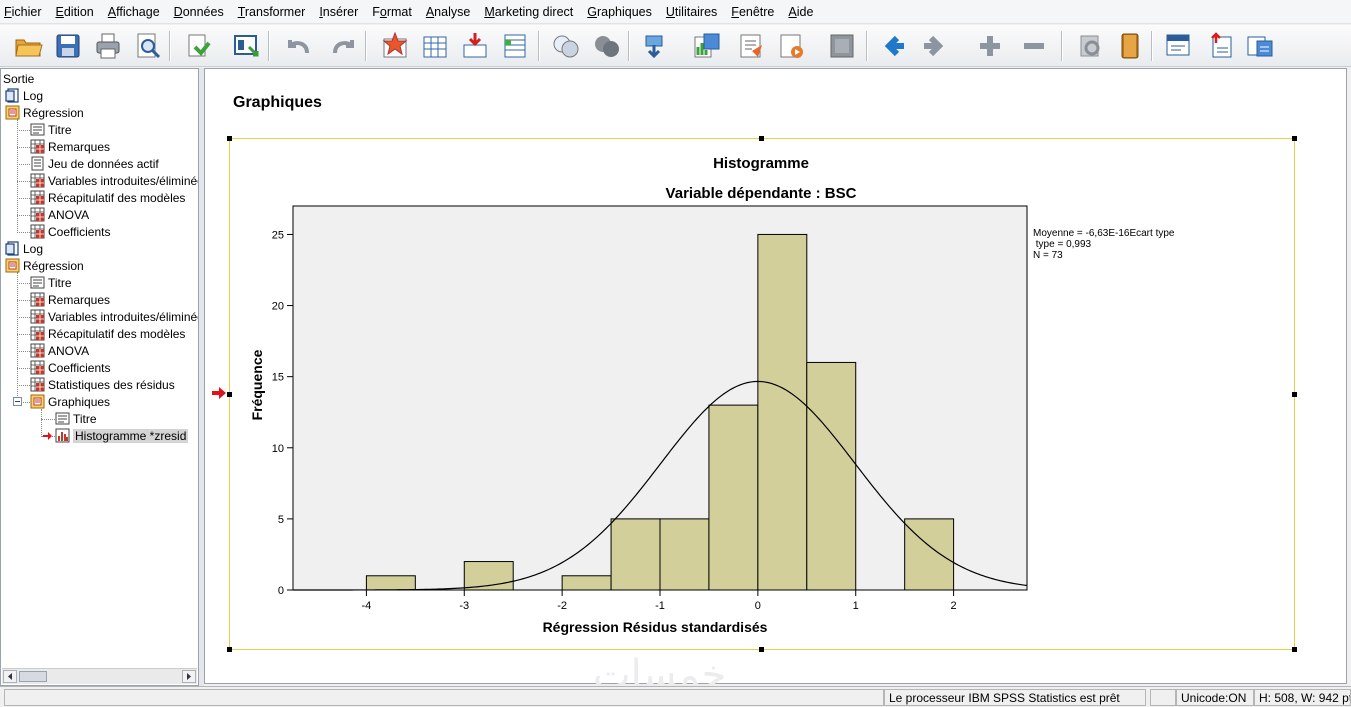 The image size is (1351, 707). I want to click on scroll-left-button, so click(10, 676).